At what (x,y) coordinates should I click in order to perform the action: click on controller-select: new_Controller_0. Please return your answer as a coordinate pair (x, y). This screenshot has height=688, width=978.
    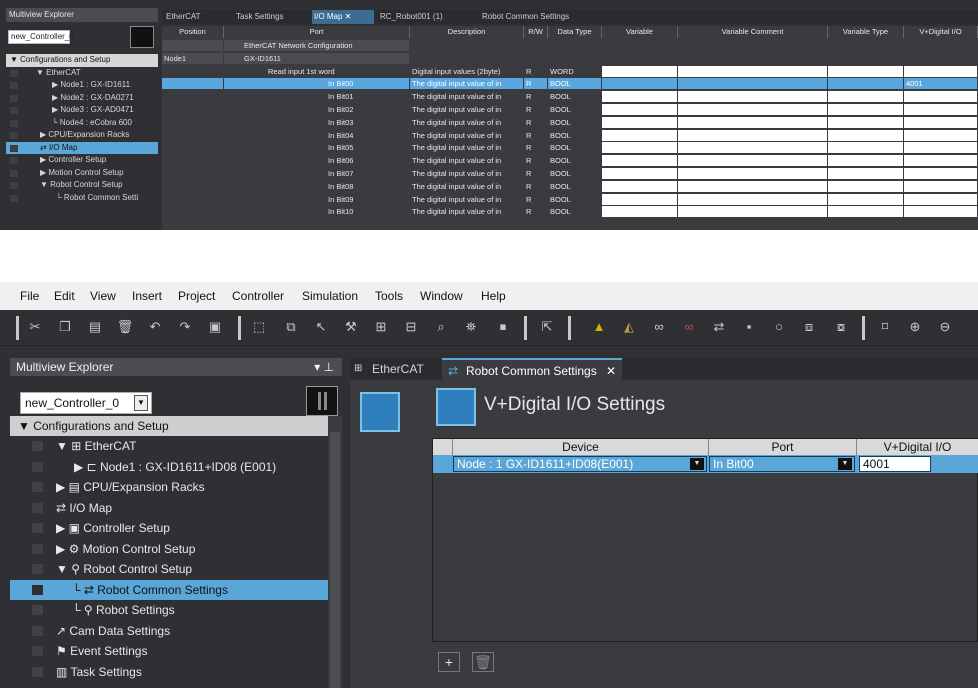
    Looking at the image, I should click on (41, 37).